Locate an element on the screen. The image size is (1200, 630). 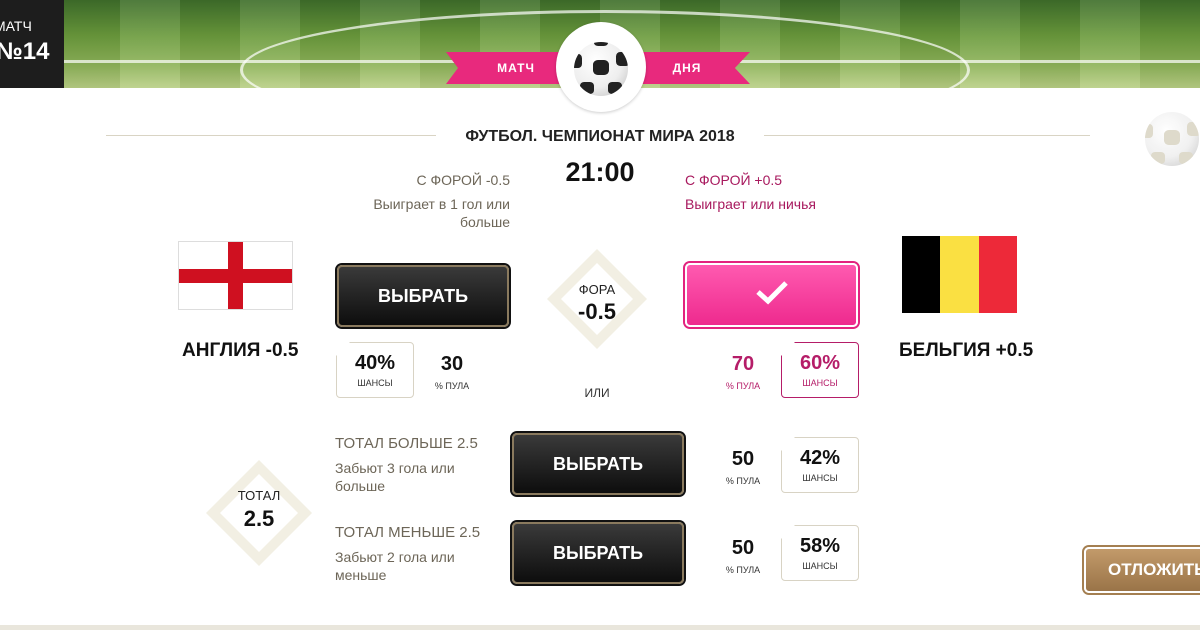
total-over-chance-label: ШАНСЫ is located at coordinates (820, 478).